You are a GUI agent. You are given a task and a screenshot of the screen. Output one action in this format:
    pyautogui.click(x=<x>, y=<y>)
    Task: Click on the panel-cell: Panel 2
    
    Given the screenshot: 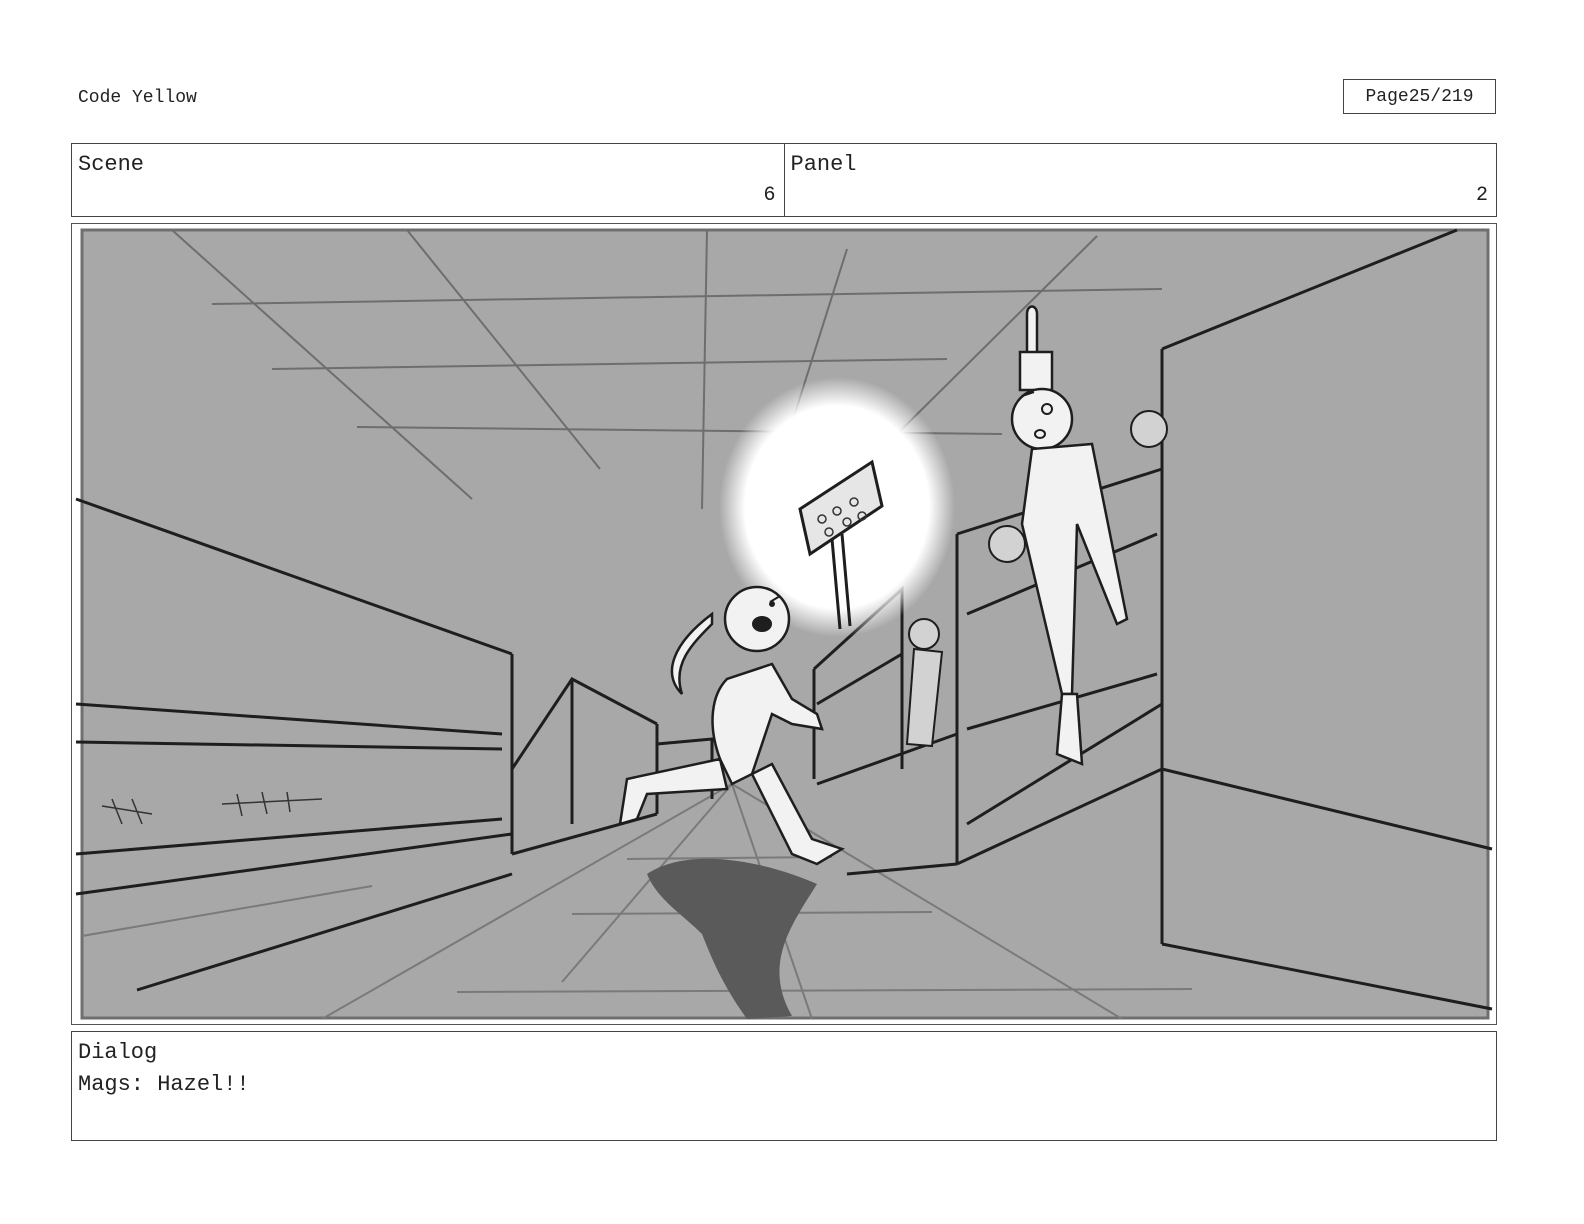 What is the action you would take?
    pyautogui.click(x=1140, y=180)
    